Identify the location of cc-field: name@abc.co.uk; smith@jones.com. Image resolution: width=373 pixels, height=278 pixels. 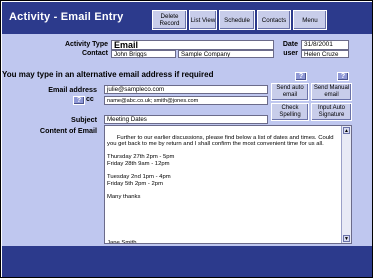
(186, 100).